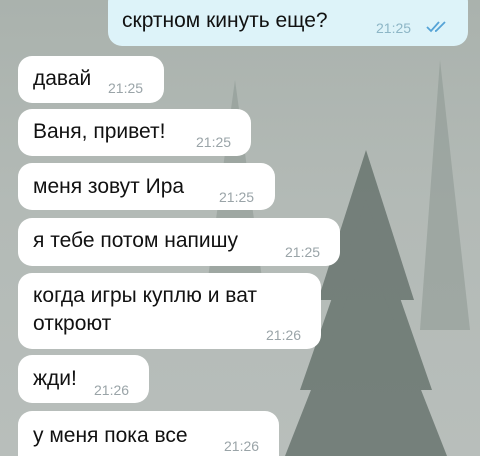  I want to click on message-text: жди!, so click(55, 378).